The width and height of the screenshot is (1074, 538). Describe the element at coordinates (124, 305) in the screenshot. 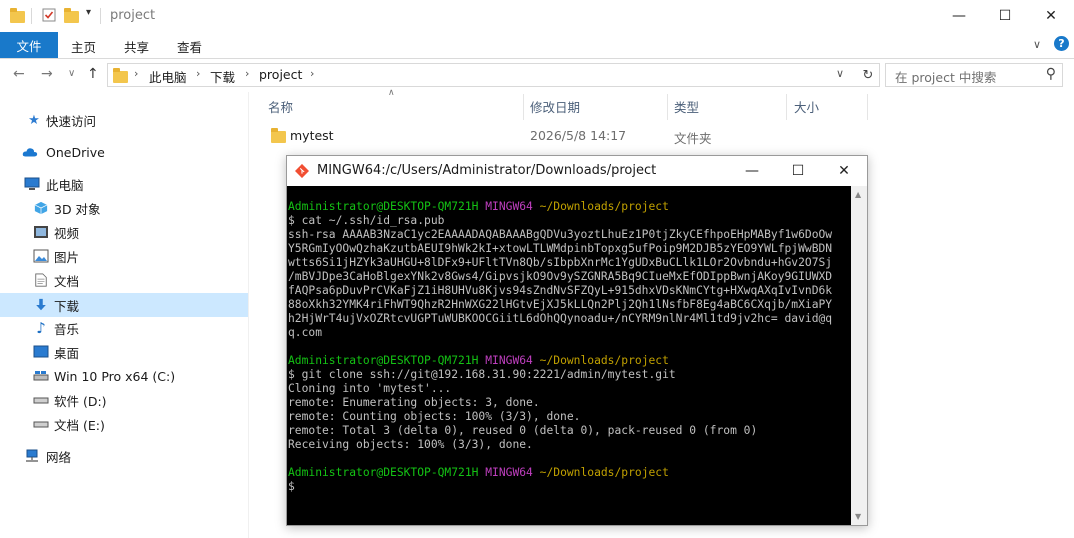

I see `sidebar-item-downloads: 下载` at that location.